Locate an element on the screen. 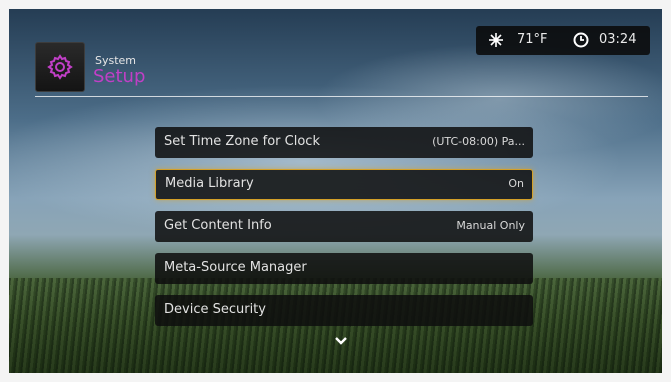 The width and height of the screenshot is (671, 382). menu-item-value: Manual Only is located at coordinates (490, 225).